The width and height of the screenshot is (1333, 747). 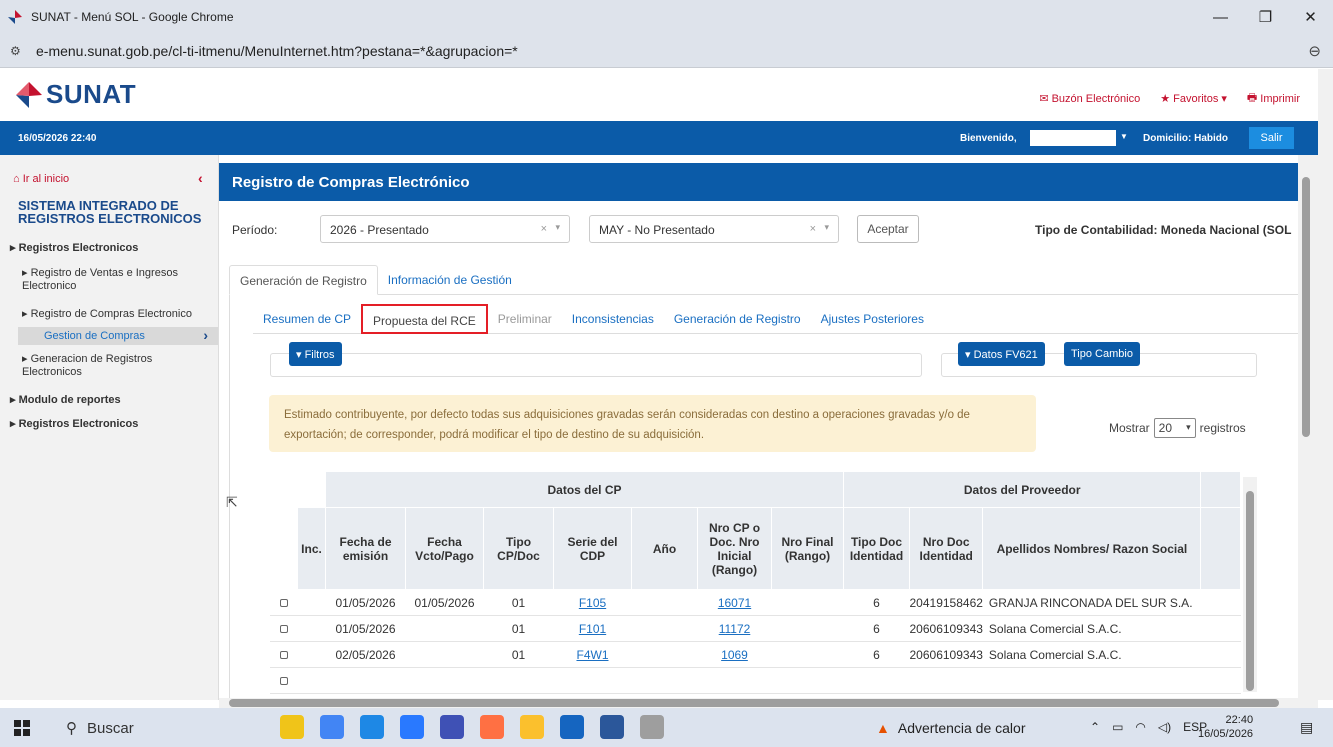 What do you see at coordinates (75, 94) in the screenshot?
I see `sunat-logo: SUNAT` at bounding box center [75, 94].